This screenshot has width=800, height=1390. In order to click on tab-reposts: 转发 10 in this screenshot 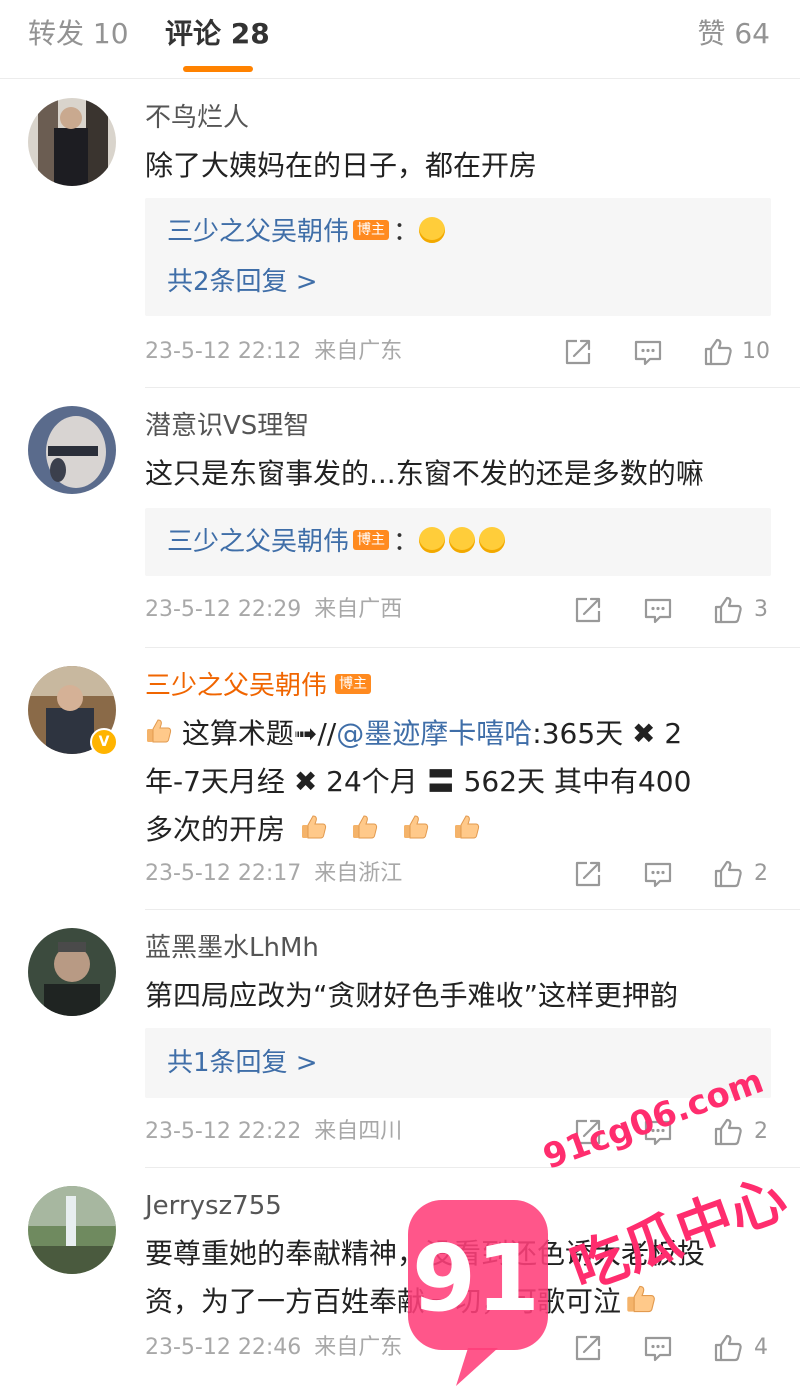, I will do `click(78, 34)`.